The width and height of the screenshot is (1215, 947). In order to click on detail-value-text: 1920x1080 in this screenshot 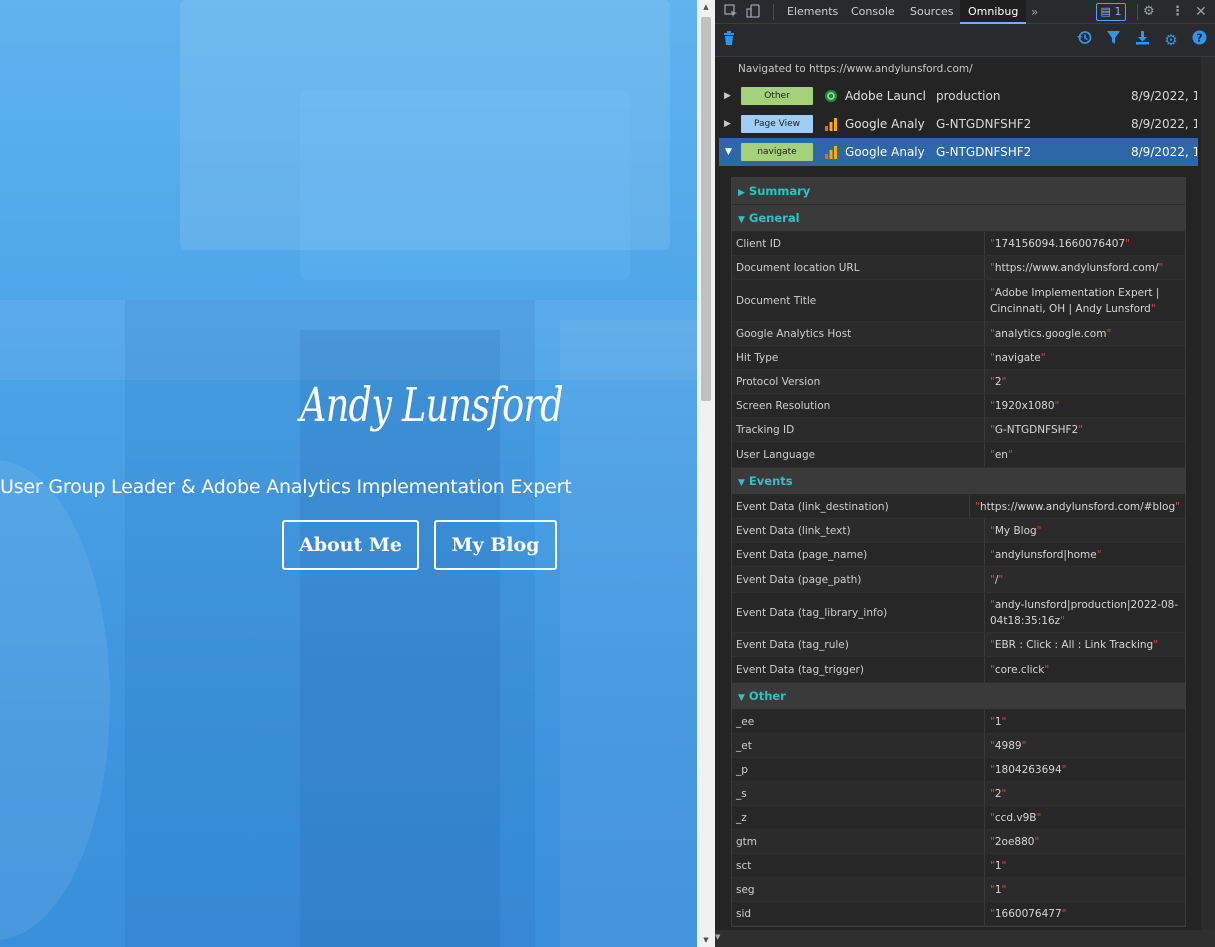, I will do `click(1024, 405)`.